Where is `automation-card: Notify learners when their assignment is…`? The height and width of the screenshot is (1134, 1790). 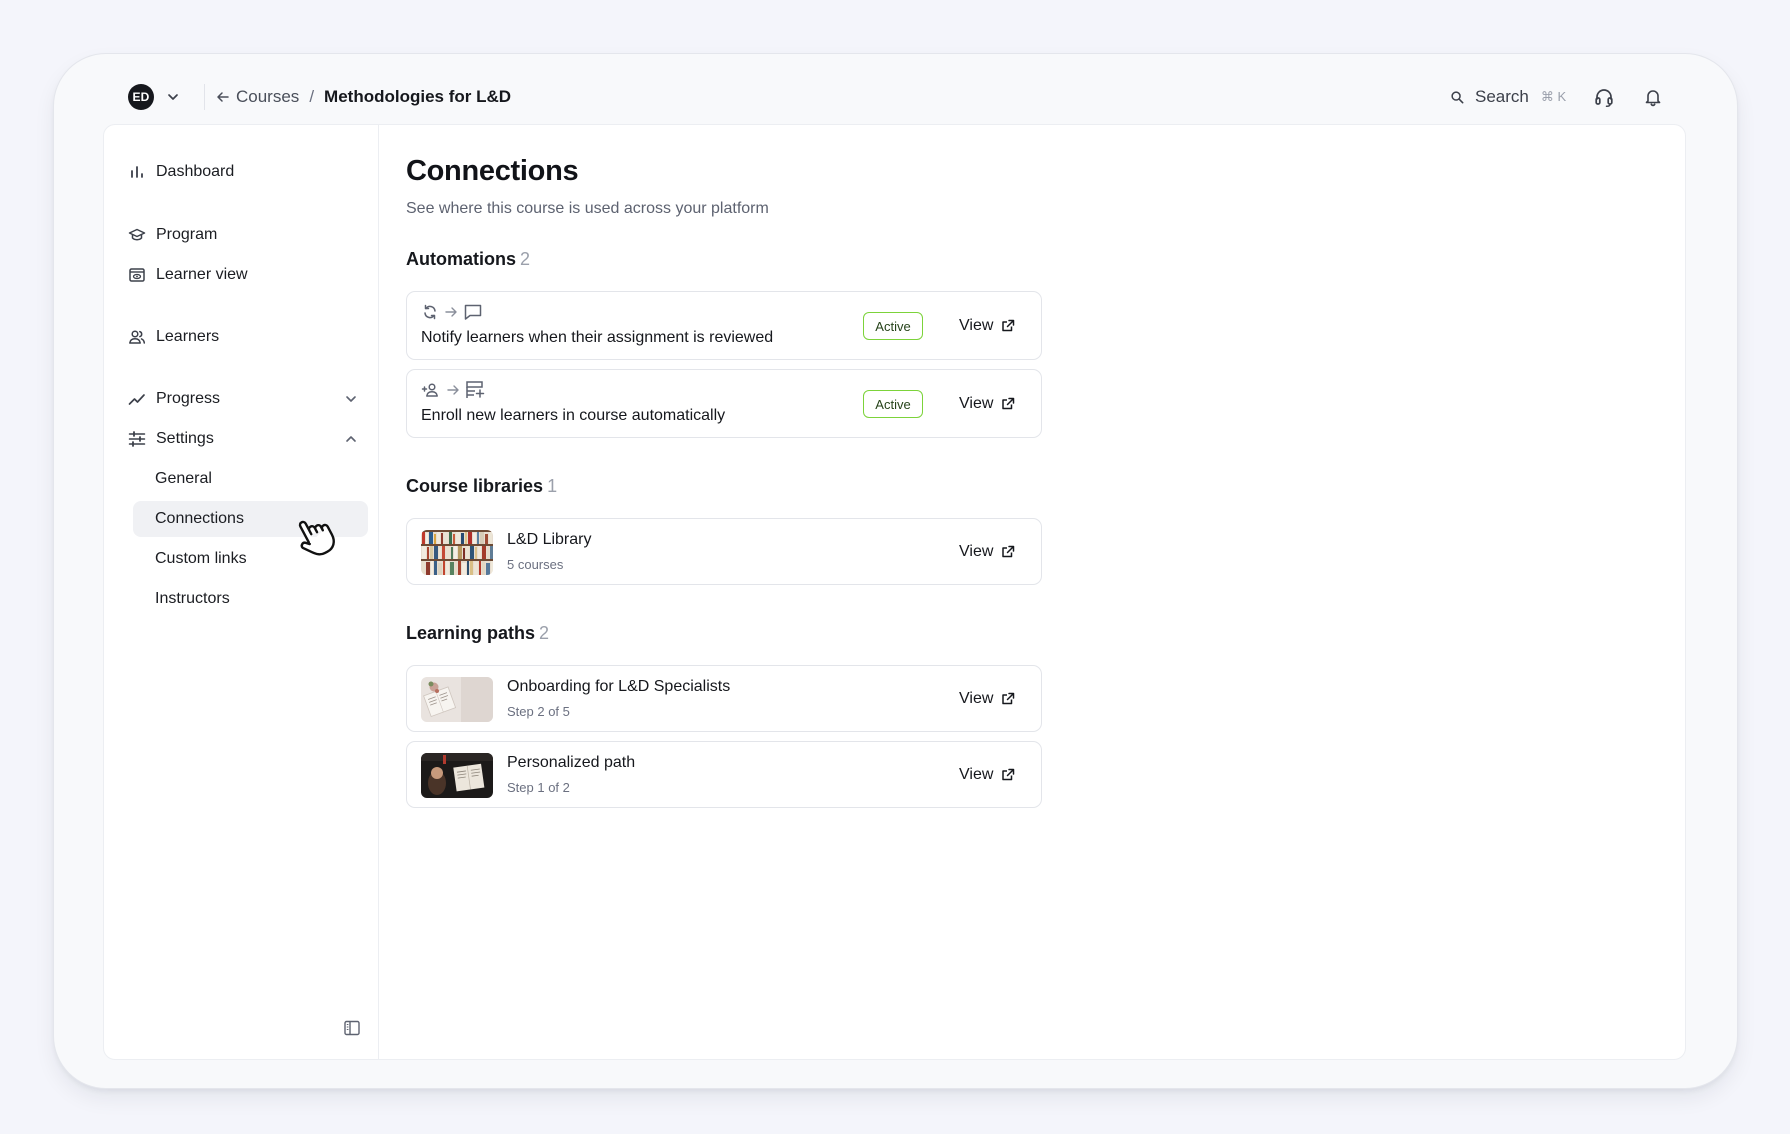 automation-card: Notify learners when their assignment is… is located at coordinates (724, 325).